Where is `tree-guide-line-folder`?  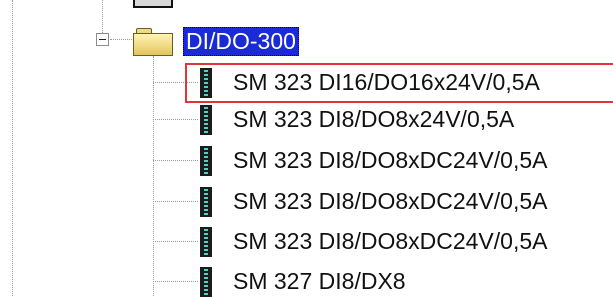
tree-guide-line-folder is located at coordinates (121, 39).